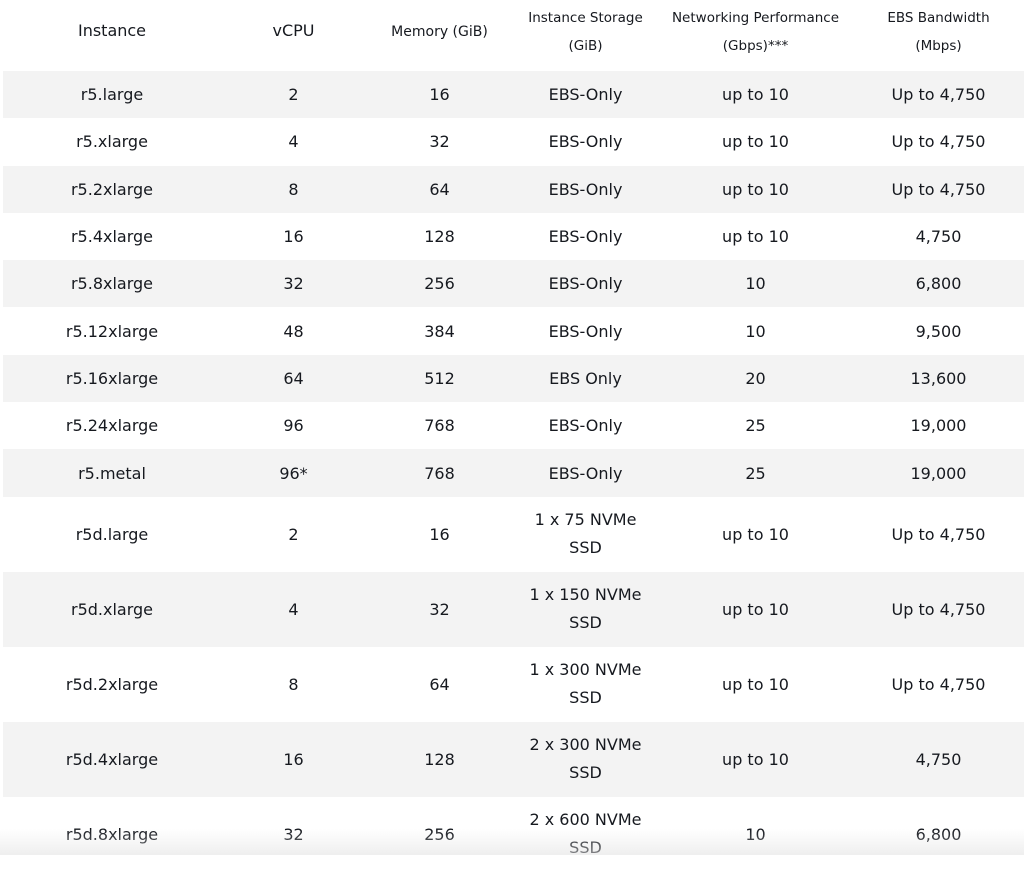 This screenshot has width=1024, height=872. I want to click on cell-instance: r5.metal, so click(112, 473).